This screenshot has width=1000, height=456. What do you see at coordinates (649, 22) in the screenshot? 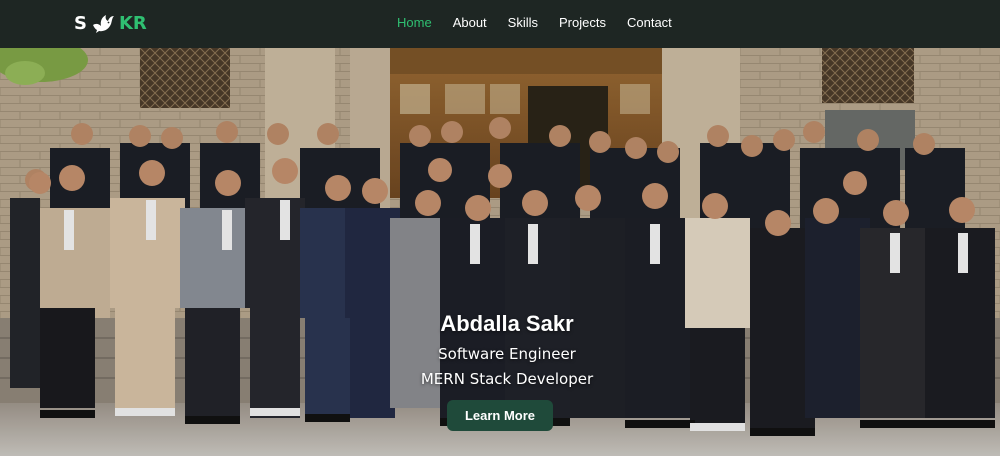
I see `nav-contact: Contact` at bounding box center [649, 22].